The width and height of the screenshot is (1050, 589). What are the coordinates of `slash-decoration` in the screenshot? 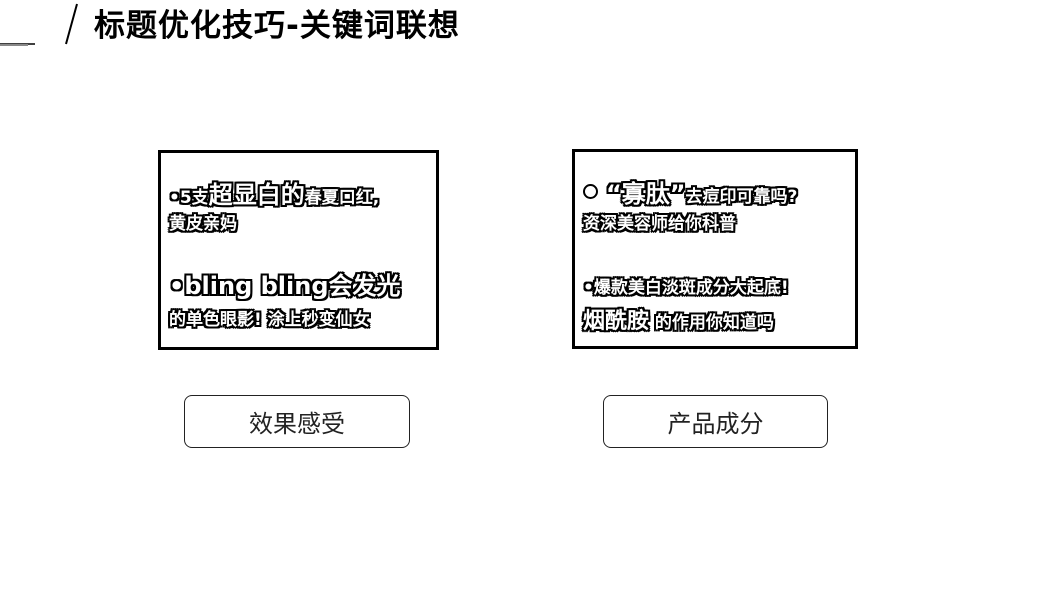 It's located at (39, 24).